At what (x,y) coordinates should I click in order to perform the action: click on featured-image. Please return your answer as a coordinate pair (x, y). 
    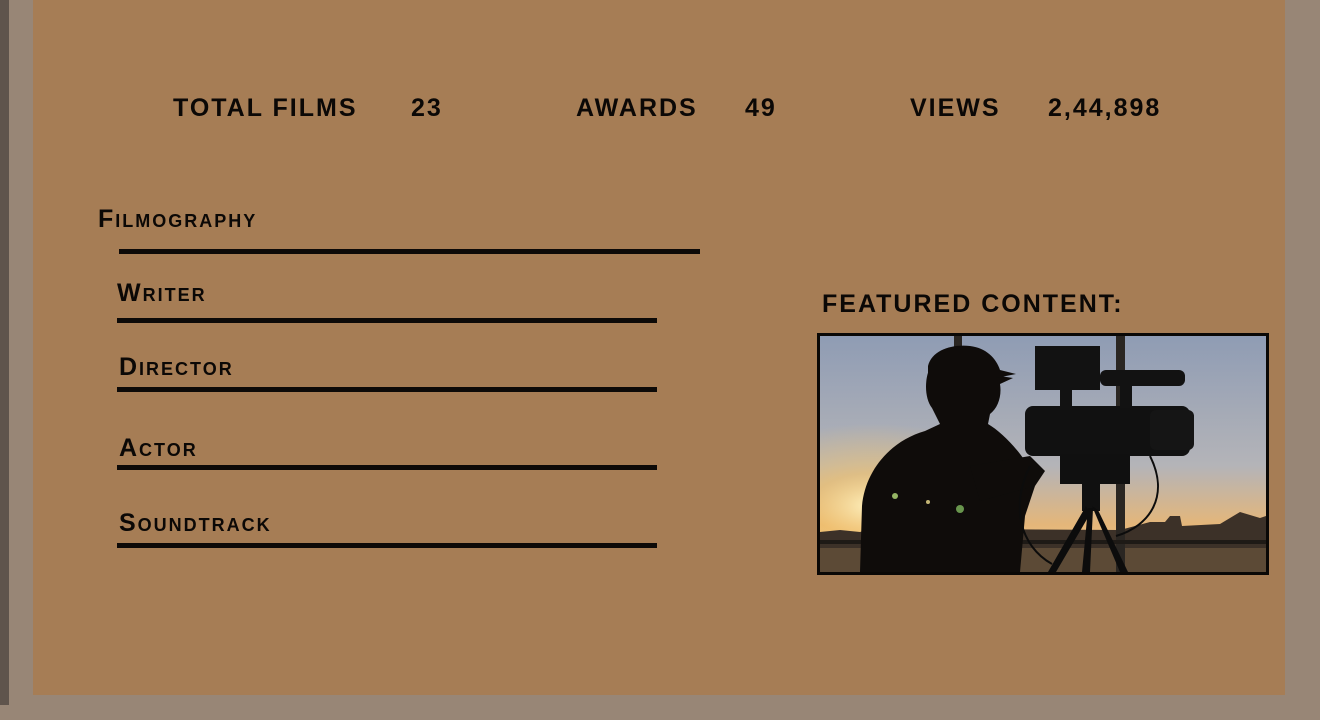
    Looking at the image, I should click on (1043, 454).